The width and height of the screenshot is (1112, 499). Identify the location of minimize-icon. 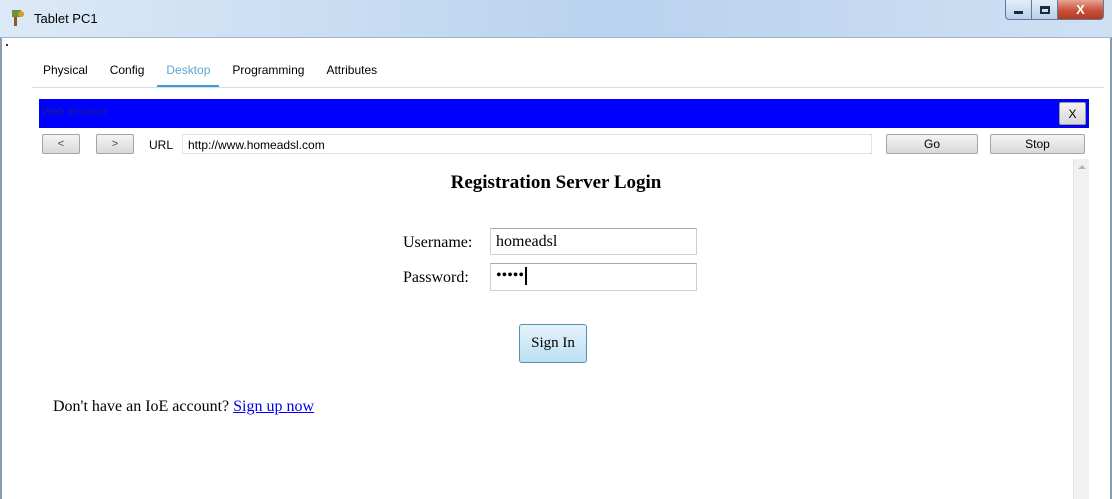
(1018, 12).